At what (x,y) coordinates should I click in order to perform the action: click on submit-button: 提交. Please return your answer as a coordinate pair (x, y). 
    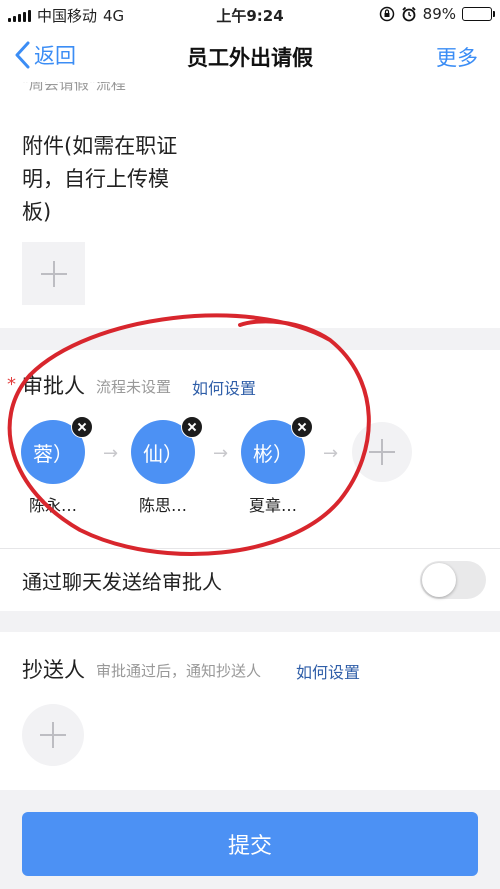
    Looking at the image, I should click on (250, 844).